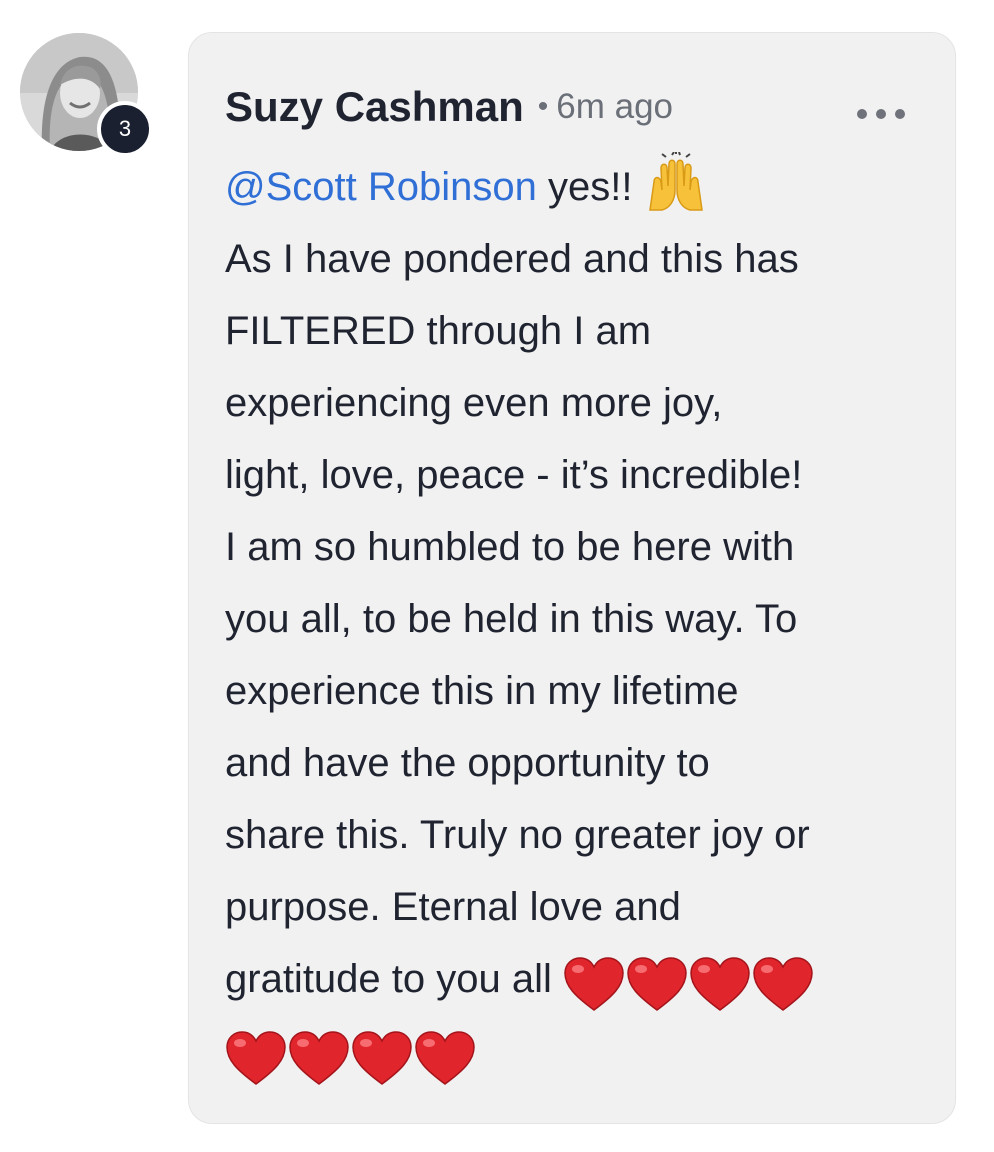 This screenshot has height=1152, width=994. I want to click on comment-line, so click(575, 1054).